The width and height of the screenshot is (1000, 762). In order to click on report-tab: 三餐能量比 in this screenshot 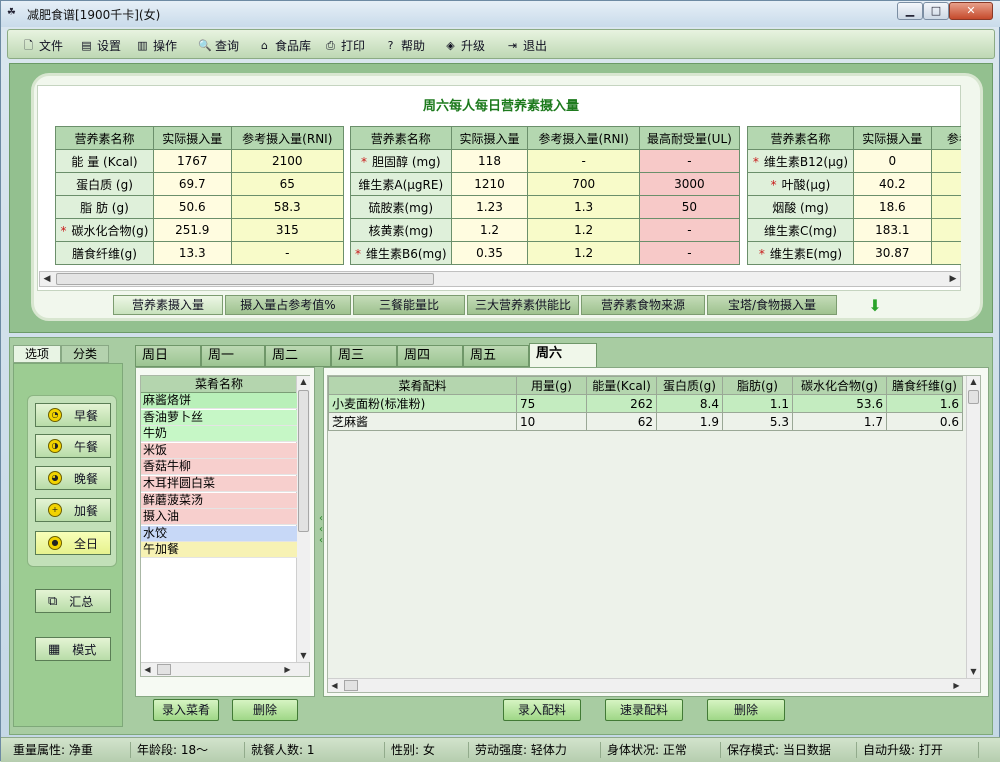, I will do `click(409, 305)`.